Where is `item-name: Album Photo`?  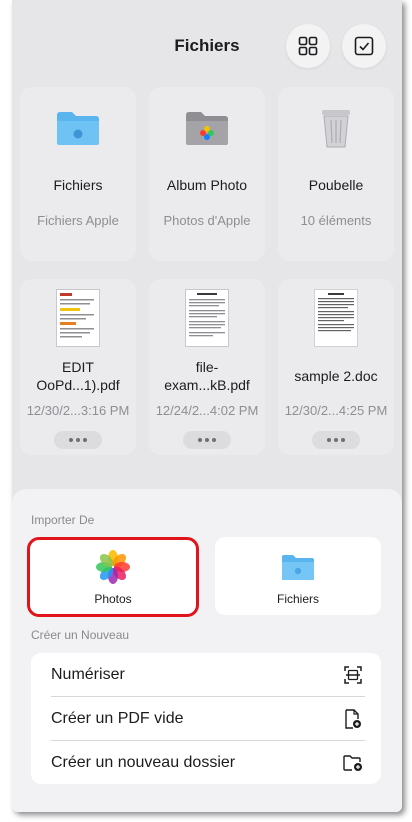
item-name: Album Photo is located at coordinates (207, 185).